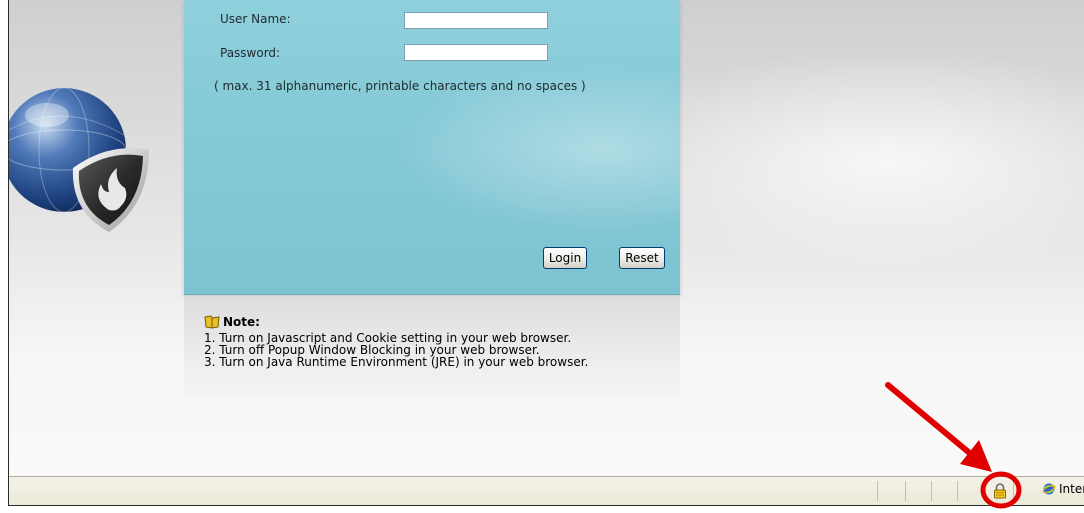 This screenshot has width=1084, height=513. What do you see at coordinates (241, 322) in the screenshot?
I see `note-title: Note:` at bounding box center [241, 322].